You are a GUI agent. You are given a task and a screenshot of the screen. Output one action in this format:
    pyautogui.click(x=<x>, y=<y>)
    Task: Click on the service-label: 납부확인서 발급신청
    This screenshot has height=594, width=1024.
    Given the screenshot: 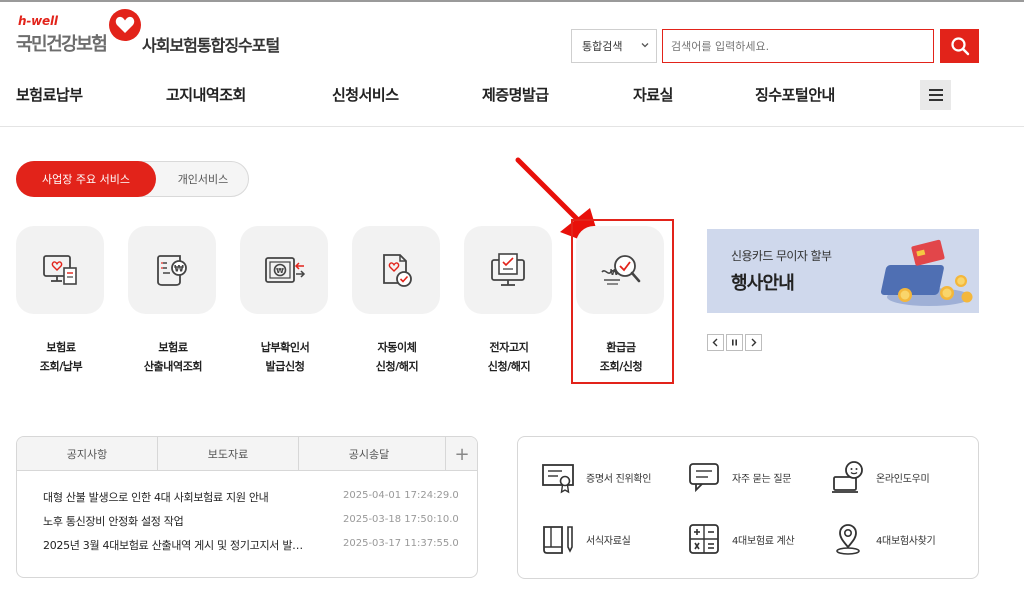 What is the action you would take?
    pyautogui.click(x=285, y=357)
    